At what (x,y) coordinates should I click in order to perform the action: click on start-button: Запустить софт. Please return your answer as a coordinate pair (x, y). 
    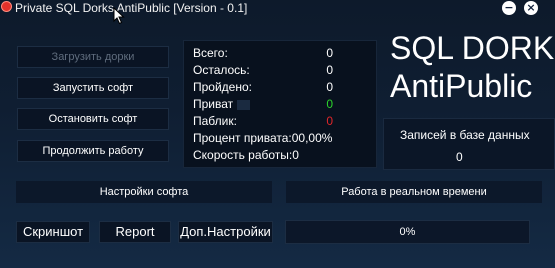
    Looking at the image, I should click on (93, 88).